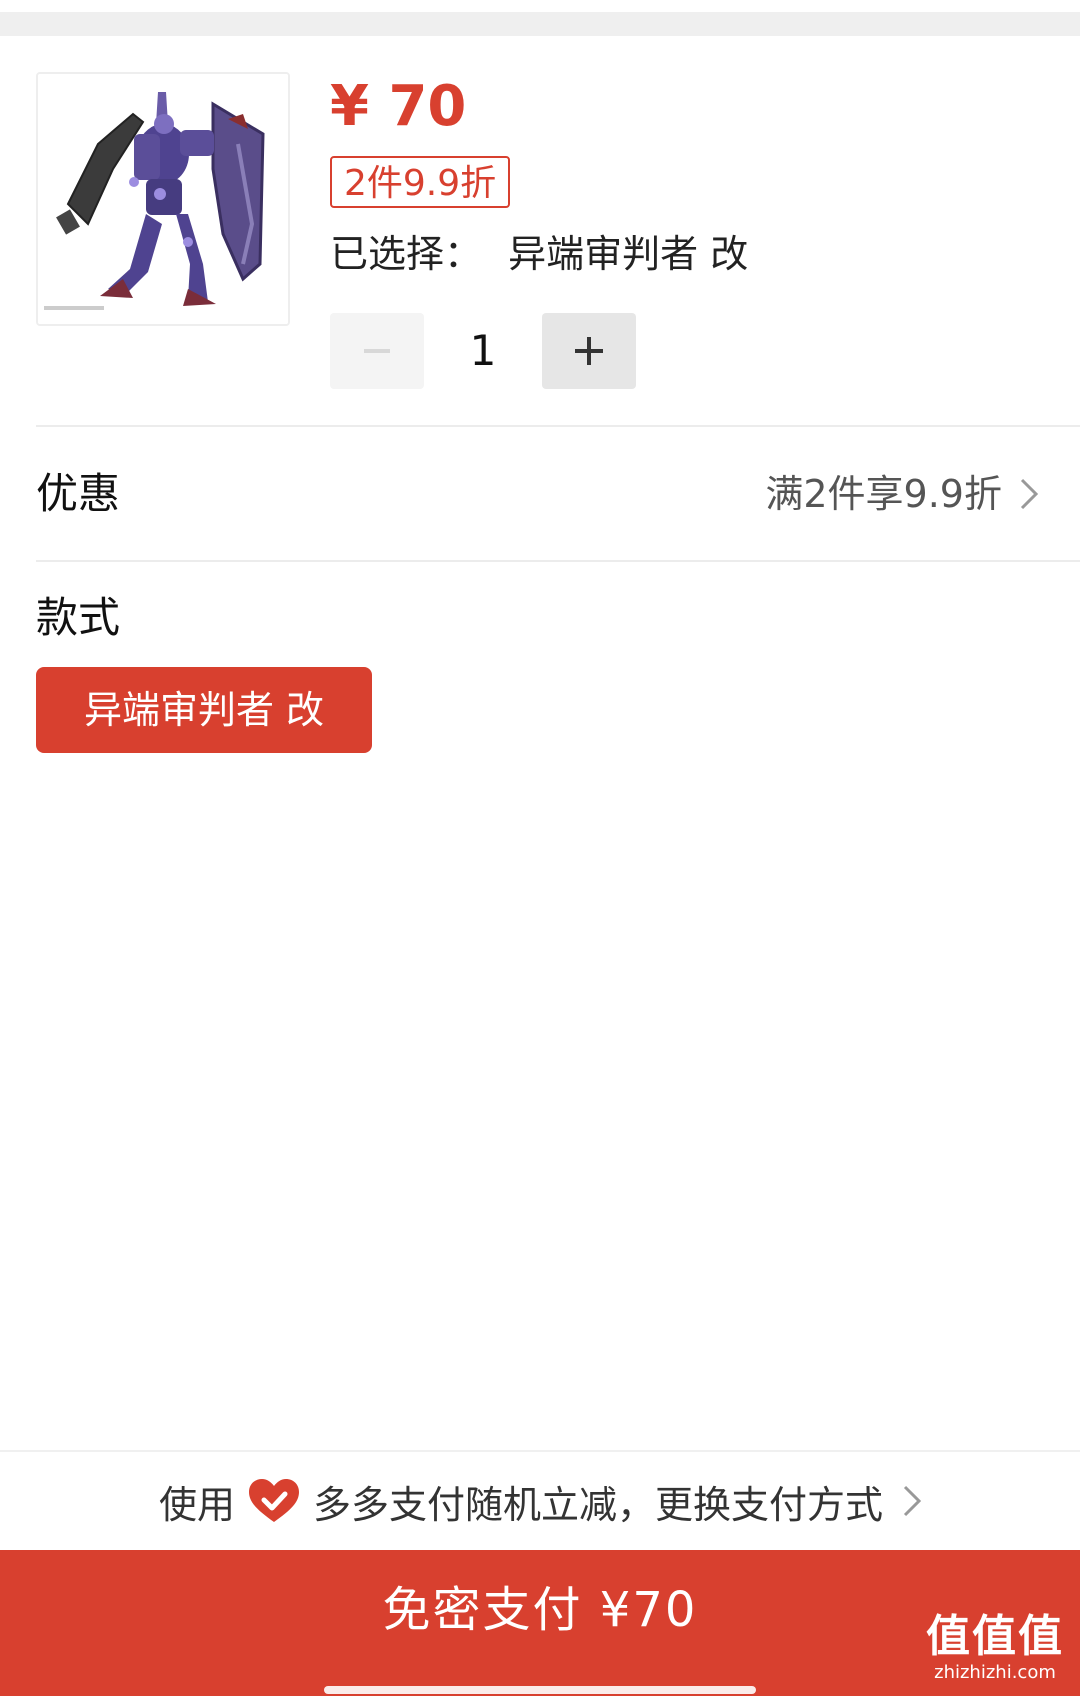 The width and height of the screenshot is (1080, 1696). Describe the element at coordinates (420, 182) in the screenshot. I see `discount-tag: 2件9.9折` at that location.